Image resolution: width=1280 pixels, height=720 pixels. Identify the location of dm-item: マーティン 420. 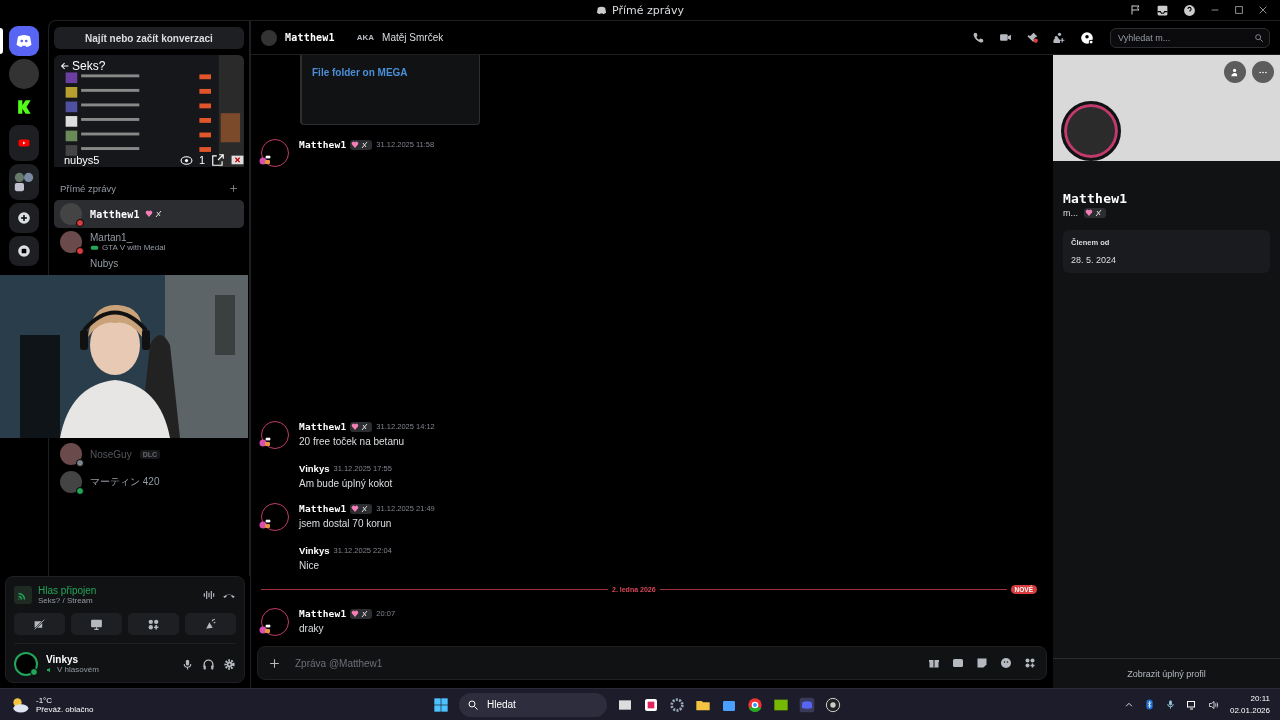
(149, 482).